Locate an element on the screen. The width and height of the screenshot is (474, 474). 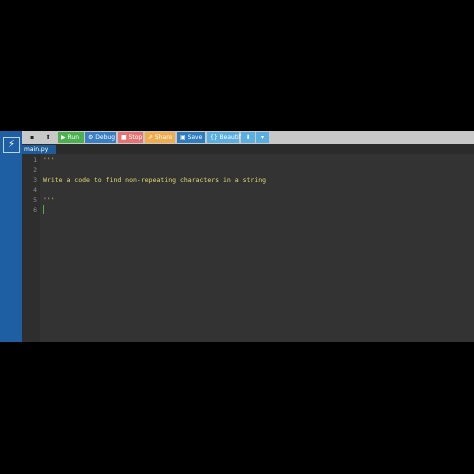
file-icon: ▪ is located at coordinates (32, 137).